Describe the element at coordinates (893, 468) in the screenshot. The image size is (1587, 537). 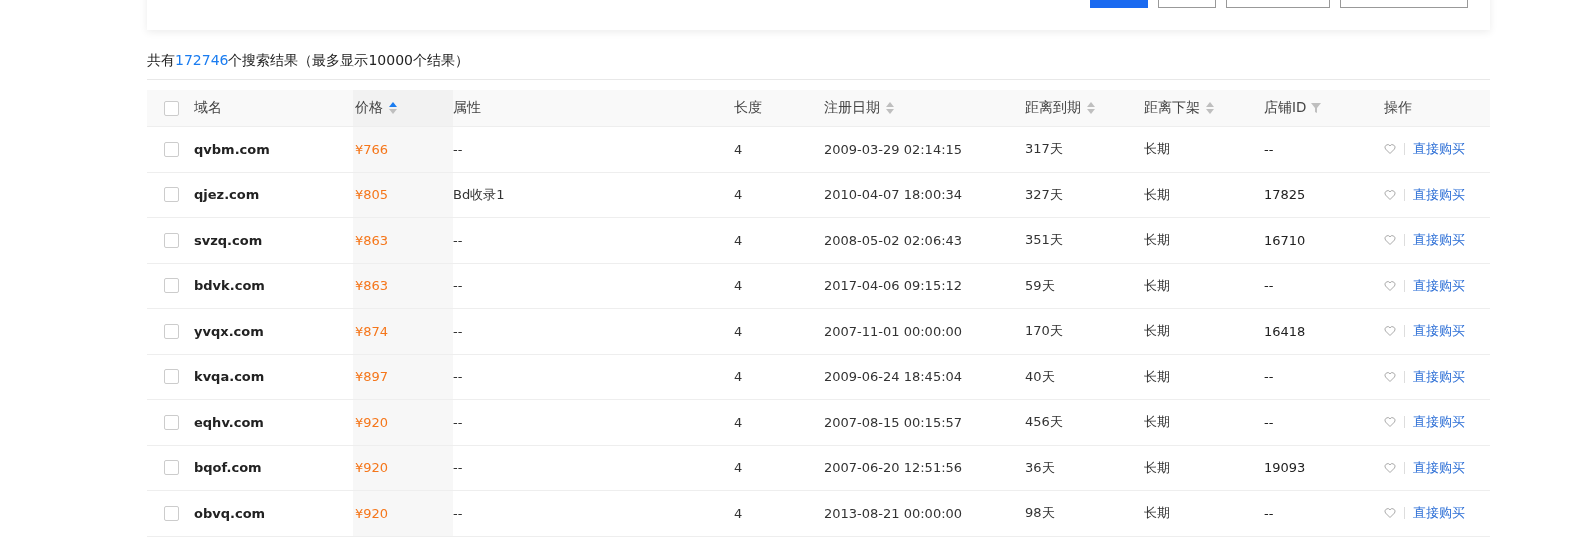
I see `registration-date: 2007-06-20 12:51:56` at that location.